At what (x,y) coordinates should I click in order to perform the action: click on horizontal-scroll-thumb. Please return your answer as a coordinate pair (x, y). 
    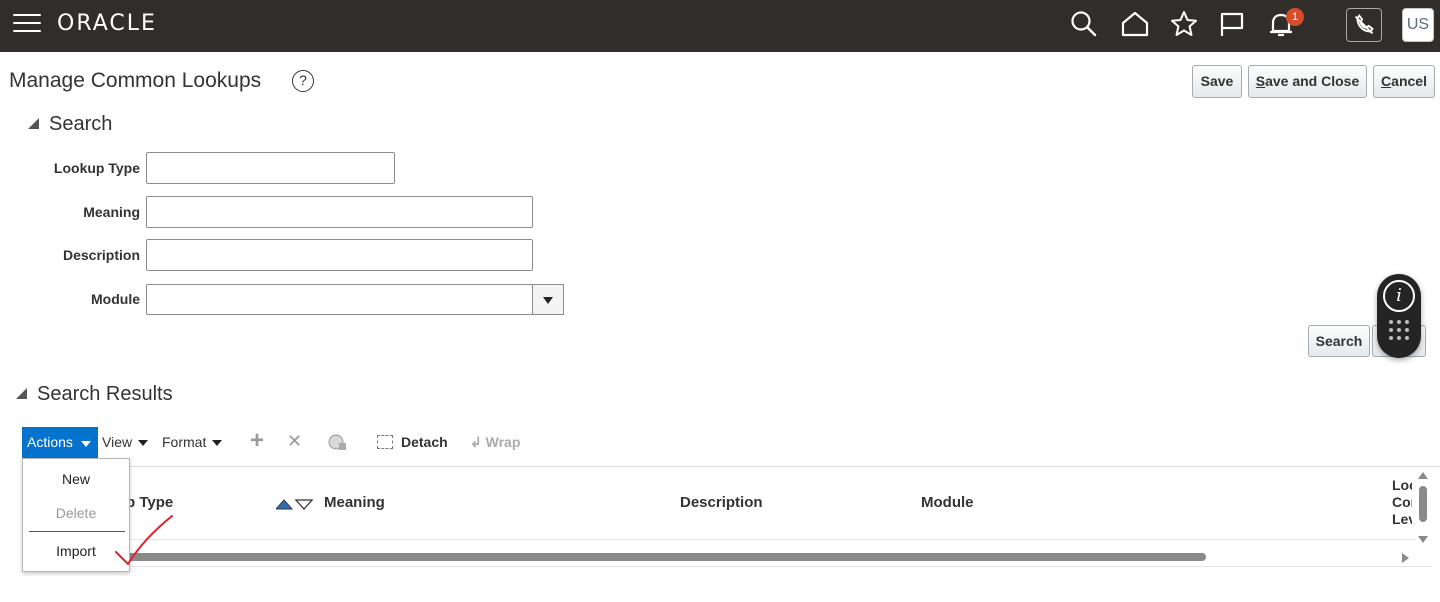
    Looking at the image, I should click on (654, 557).